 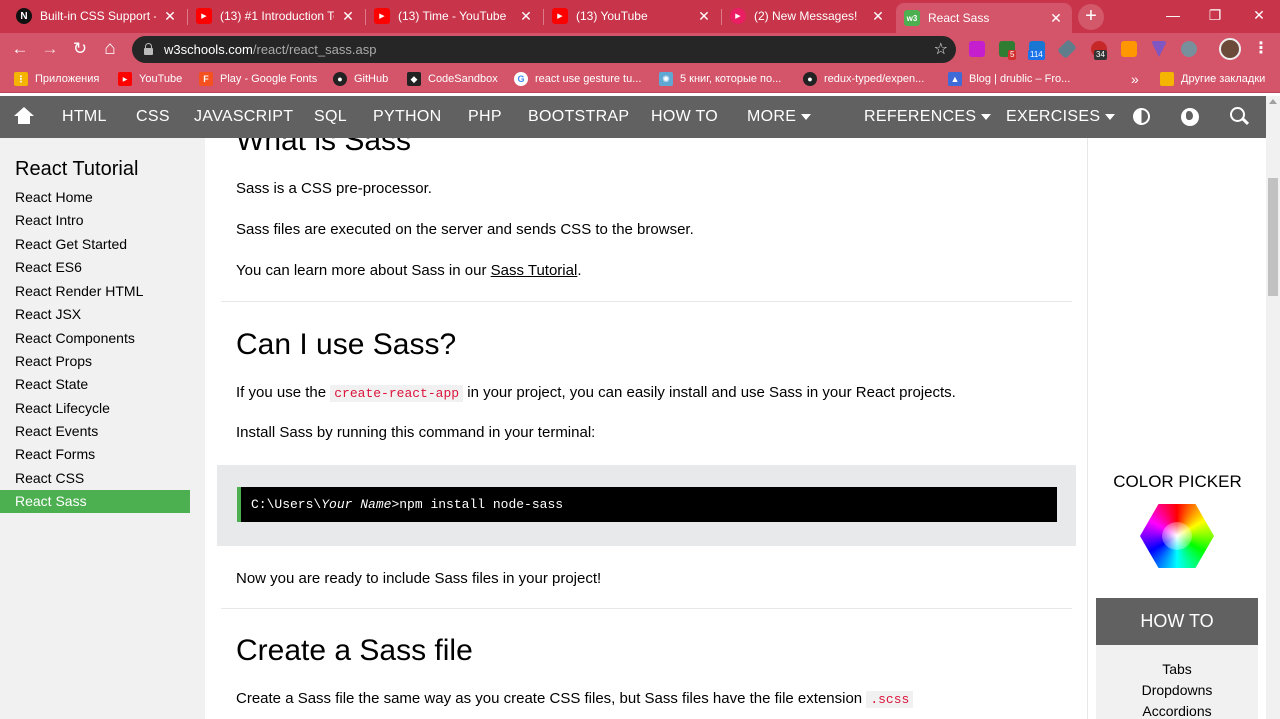 I want to click on nav-css: CSS, so click(x=153, y=117).